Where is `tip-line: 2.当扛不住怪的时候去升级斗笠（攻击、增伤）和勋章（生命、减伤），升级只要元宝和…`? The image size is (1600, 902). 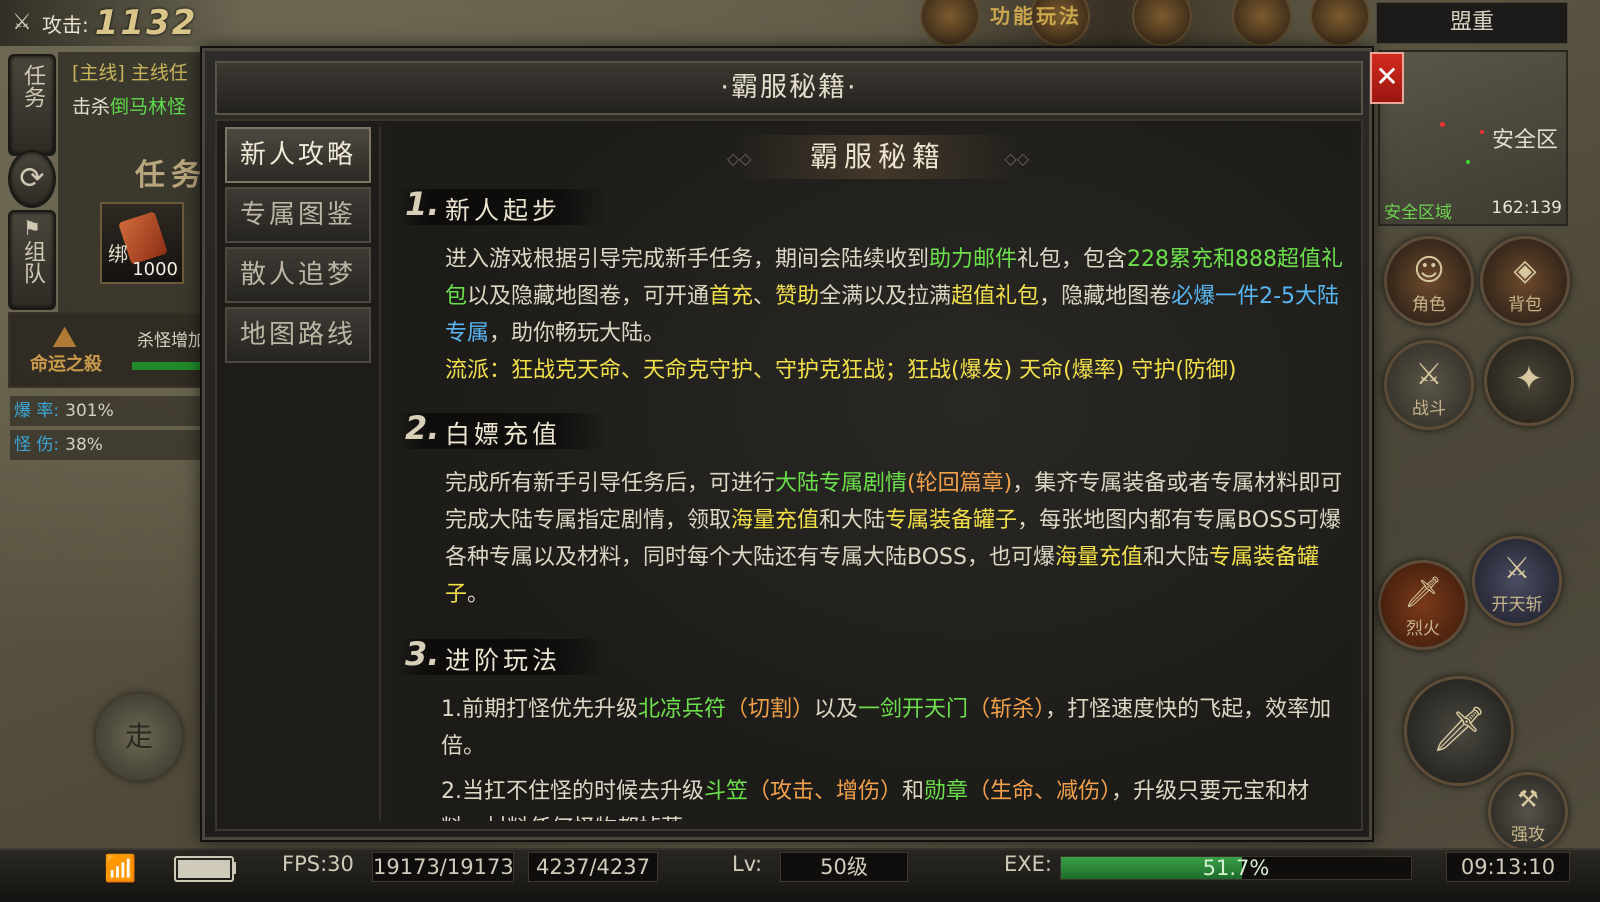 tip-line: 2.当扛不住怪的时候去升级斗笠（攻击、增伤）和勋章（生命、减伤），升级只要元宝和… is located at coordinates (891, 797).